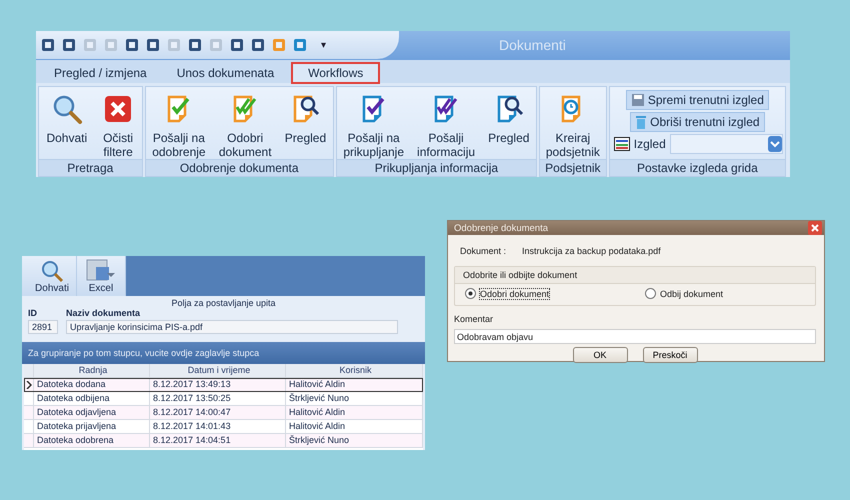  What do you see at coordinates (573, 167) in the screenshot?
I see `group-label: Podsjetnik` at bounding box center [573, 167].